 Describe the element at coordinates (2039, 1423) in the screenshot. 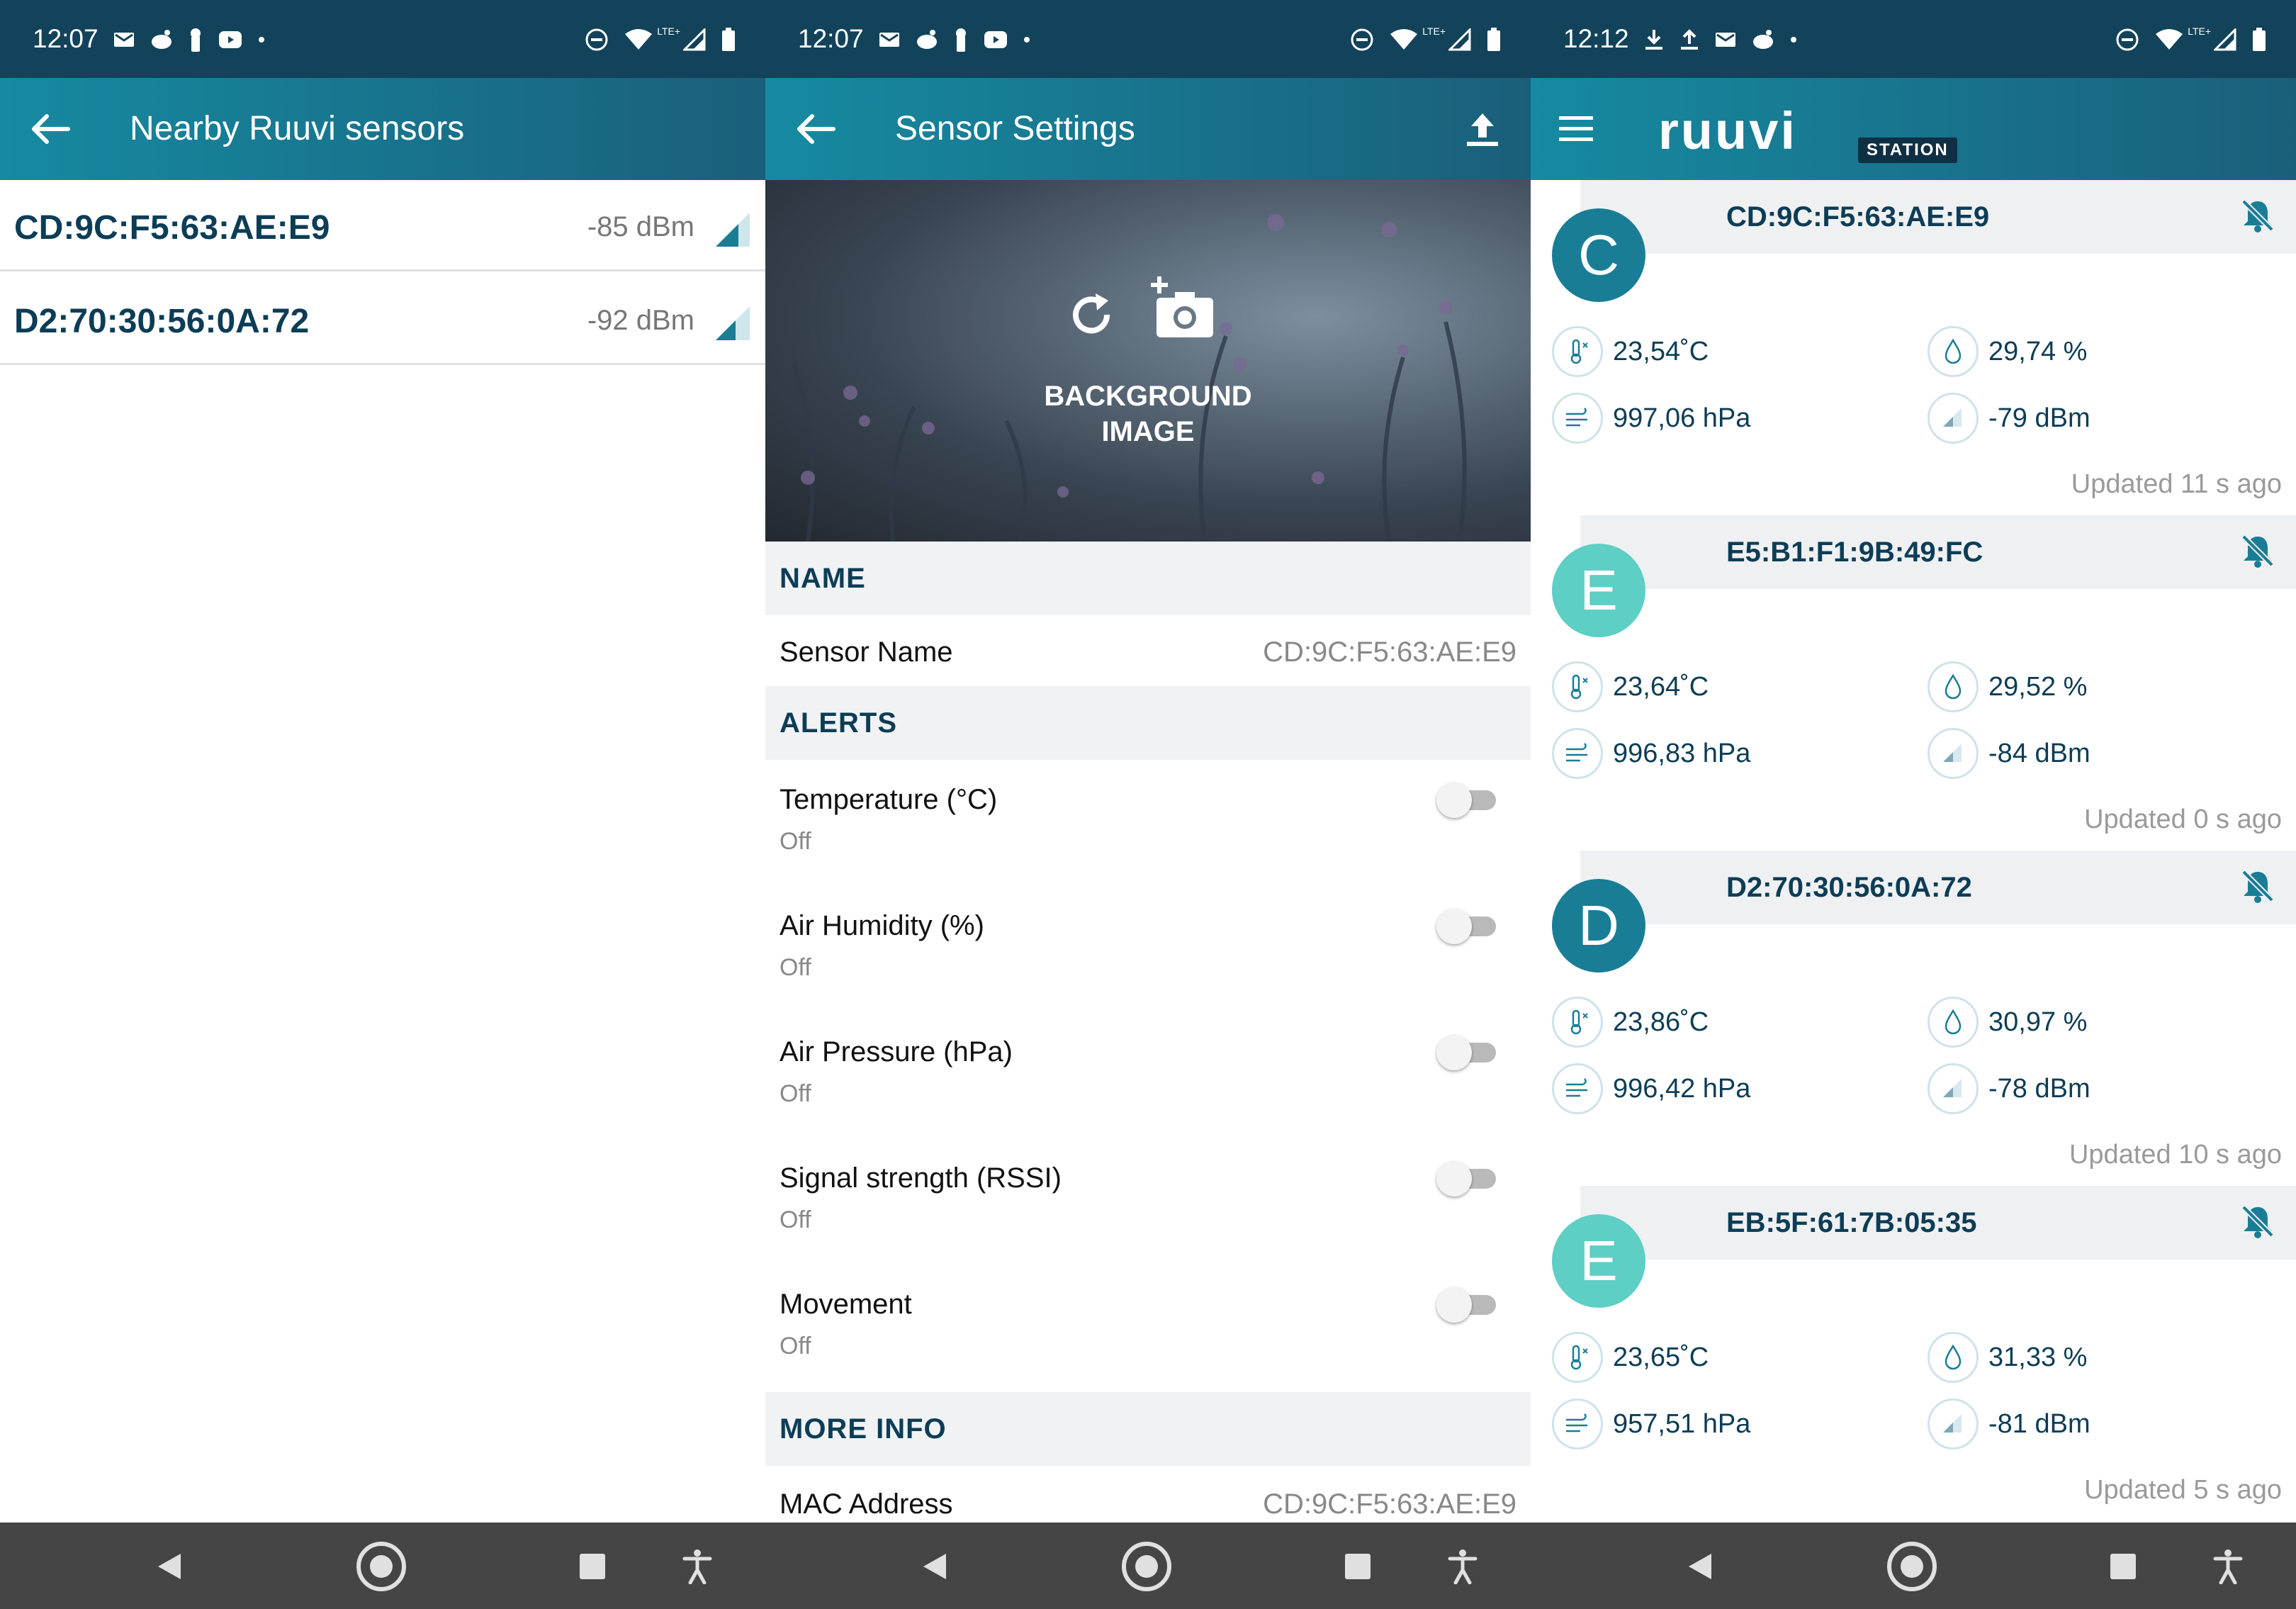

I see `rssi-value: -81 dBm` at that location.